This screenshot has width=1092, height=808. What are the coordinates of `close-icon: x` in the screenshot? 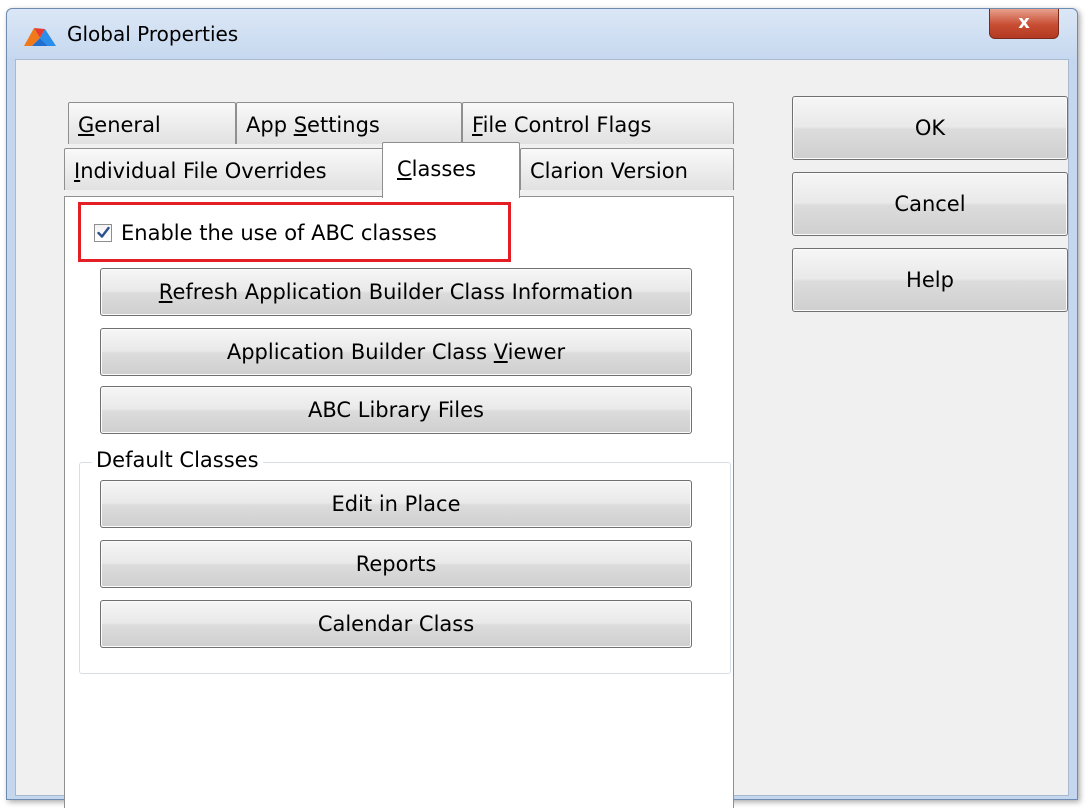 It's located at (1024, 22).